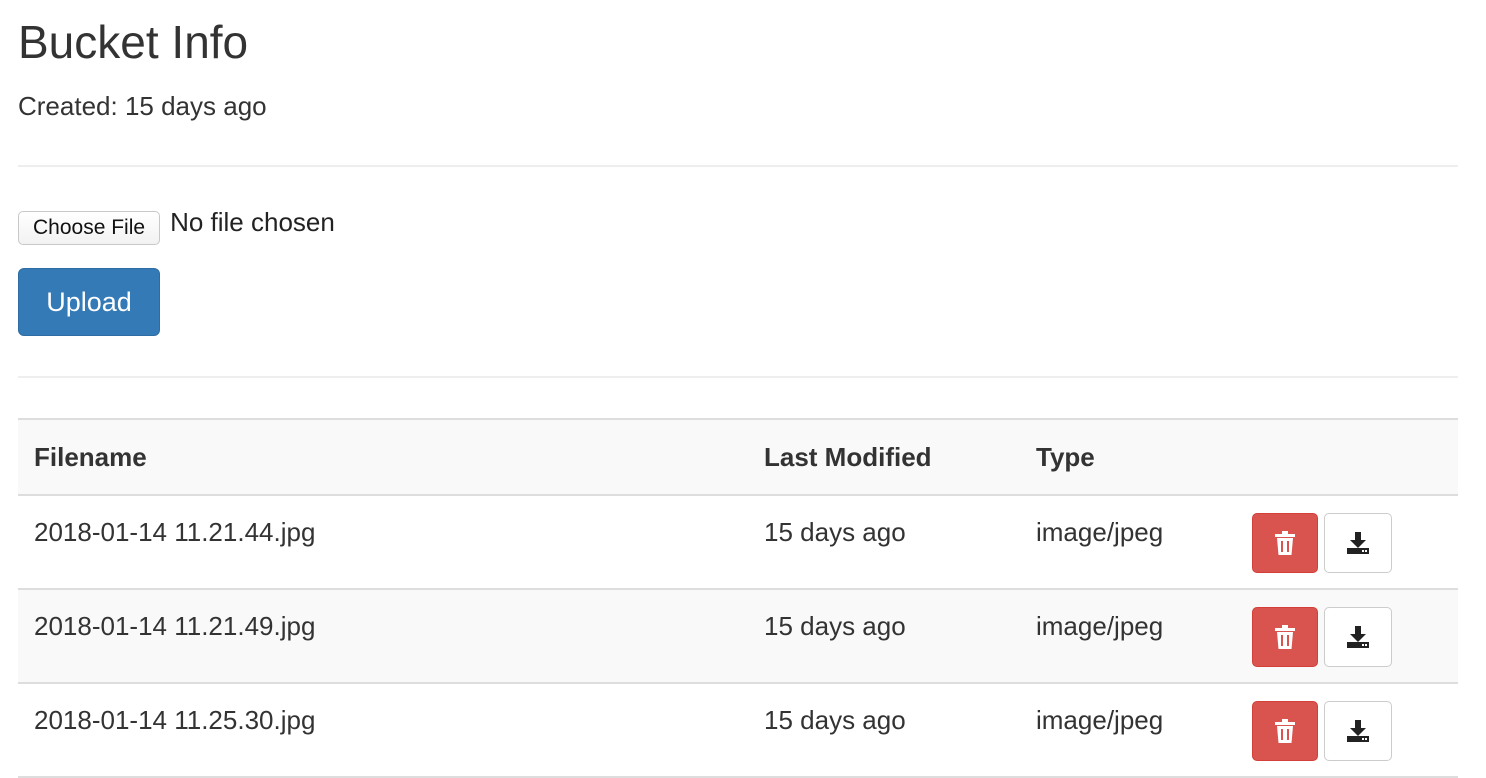  What do you see at coordinates (175, 532) in the screenshot?
I see `filename-cell: 2018-01-14 11.21.44.jpg` at bounding box center [175, 532].